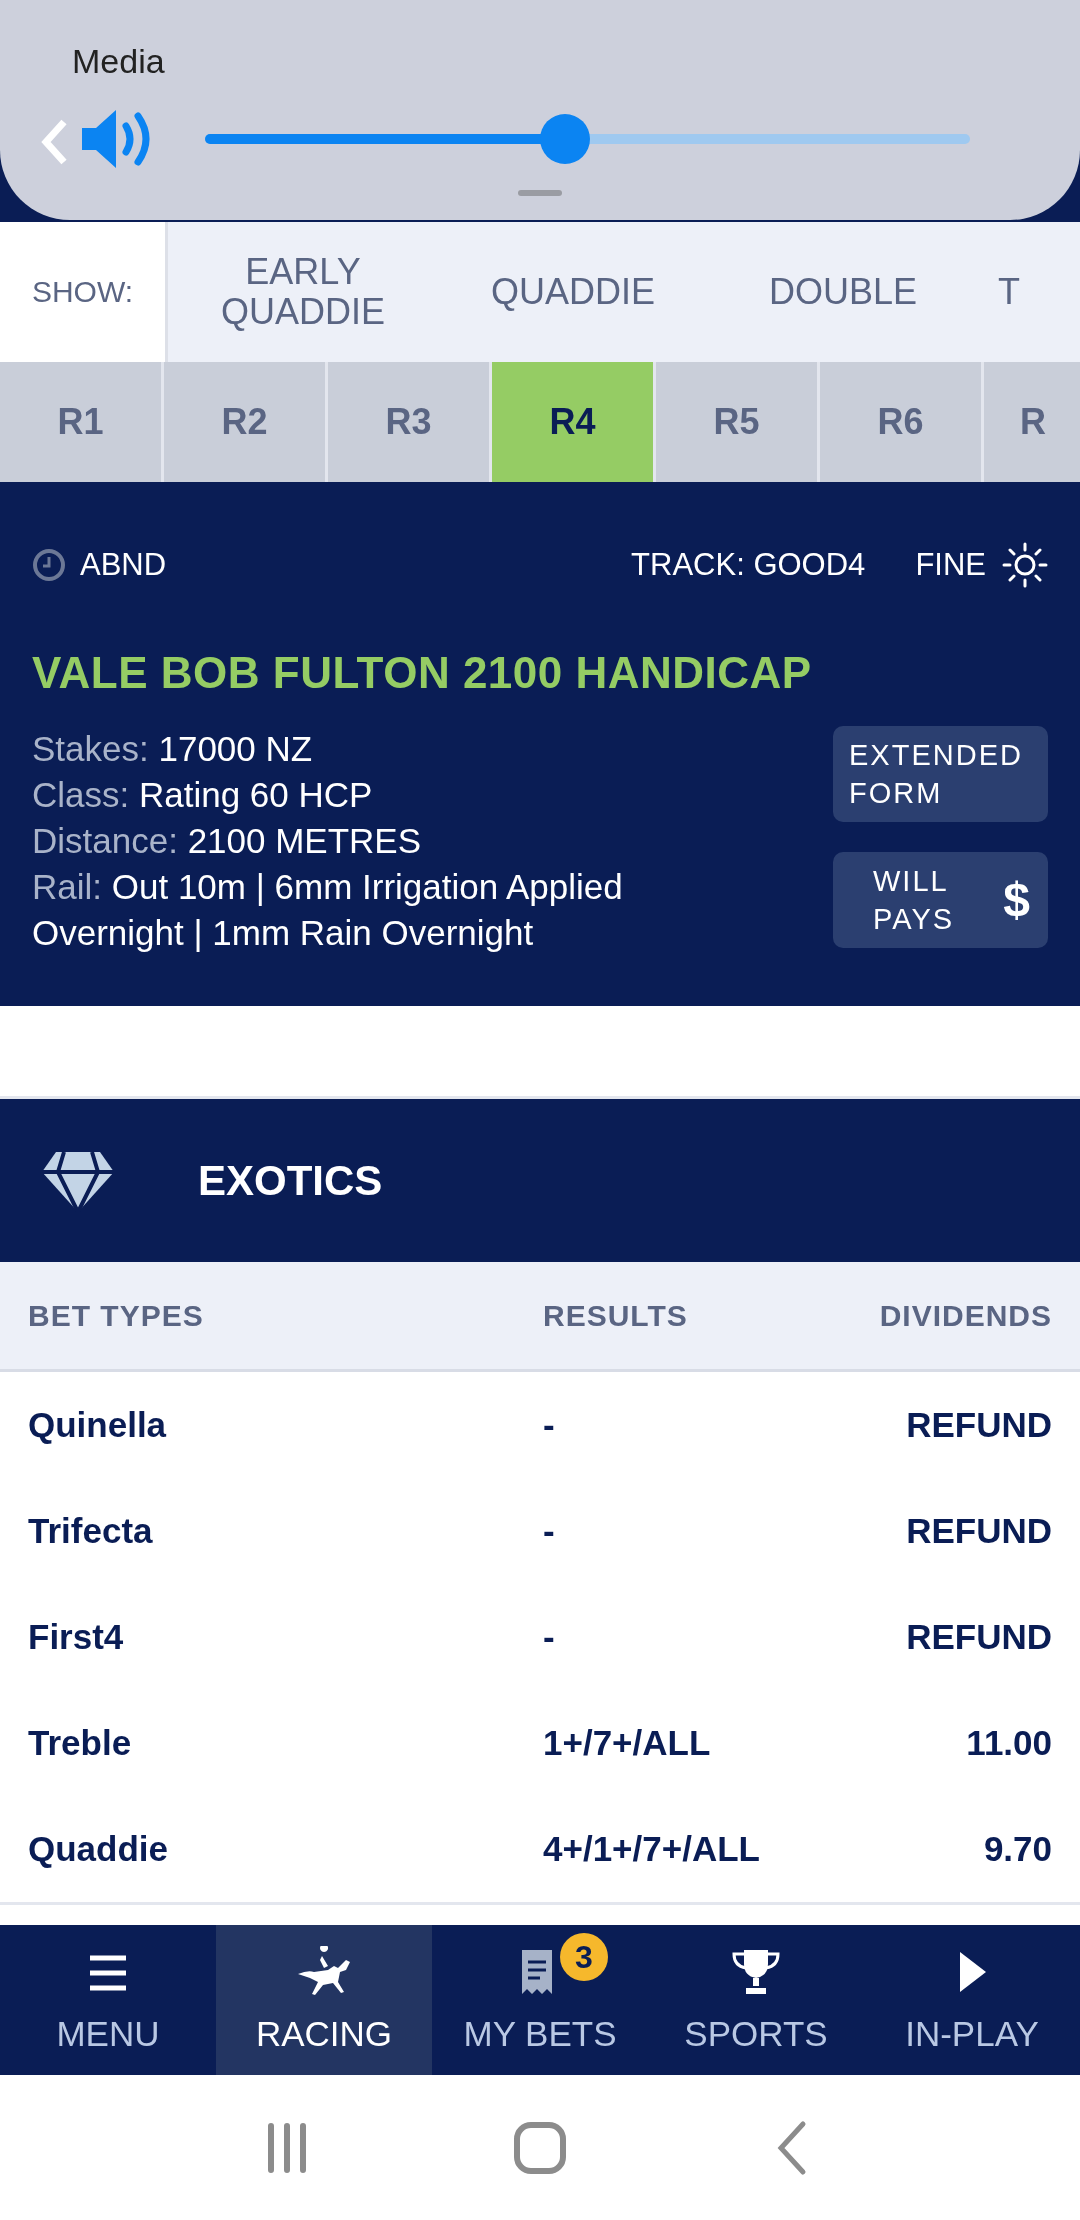 The image size is (1080, 2220). Describe the element at coordinates (1017, 1849) in the screenshot. I see `table-cell: 9.70` at that location.